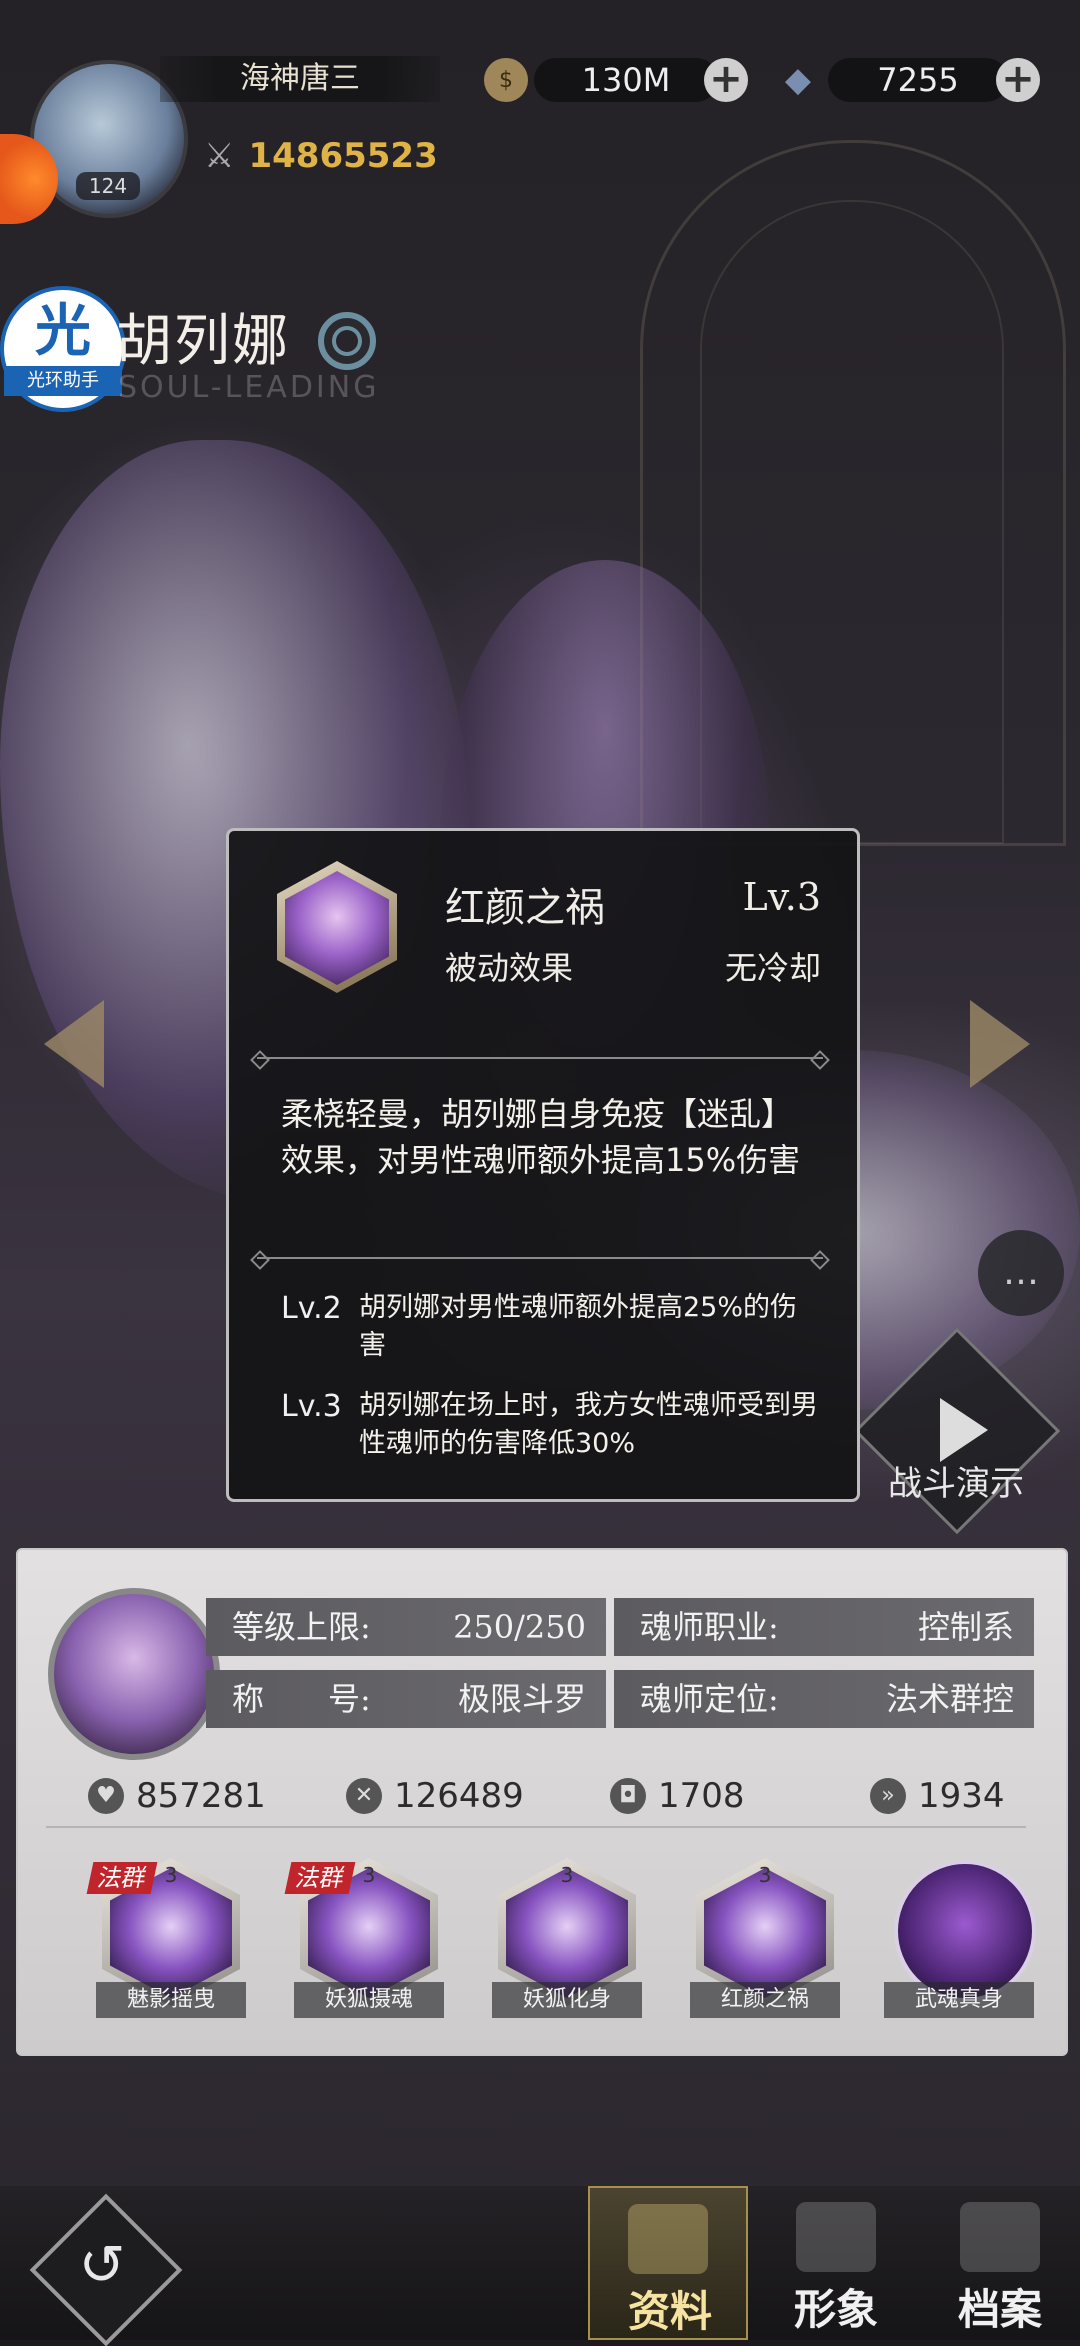 The width and height of the screenshot is (1080, 2346). What do you see at coordinates (459, 1796) in the screenshot?
I see `attack-value: 126489` at bounding box center [459, 1796].